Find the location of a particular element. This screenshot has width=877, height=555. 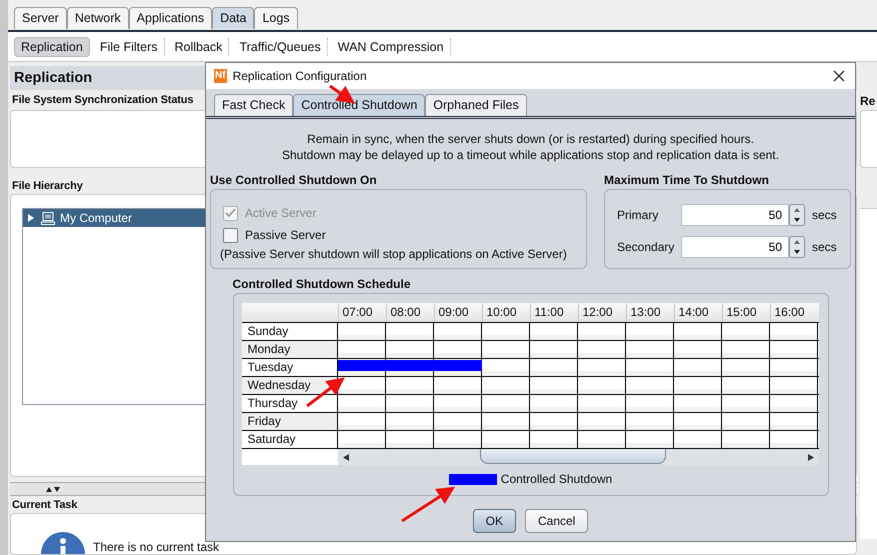

tab: Orphaned Files is located at coordinates (476, 105).